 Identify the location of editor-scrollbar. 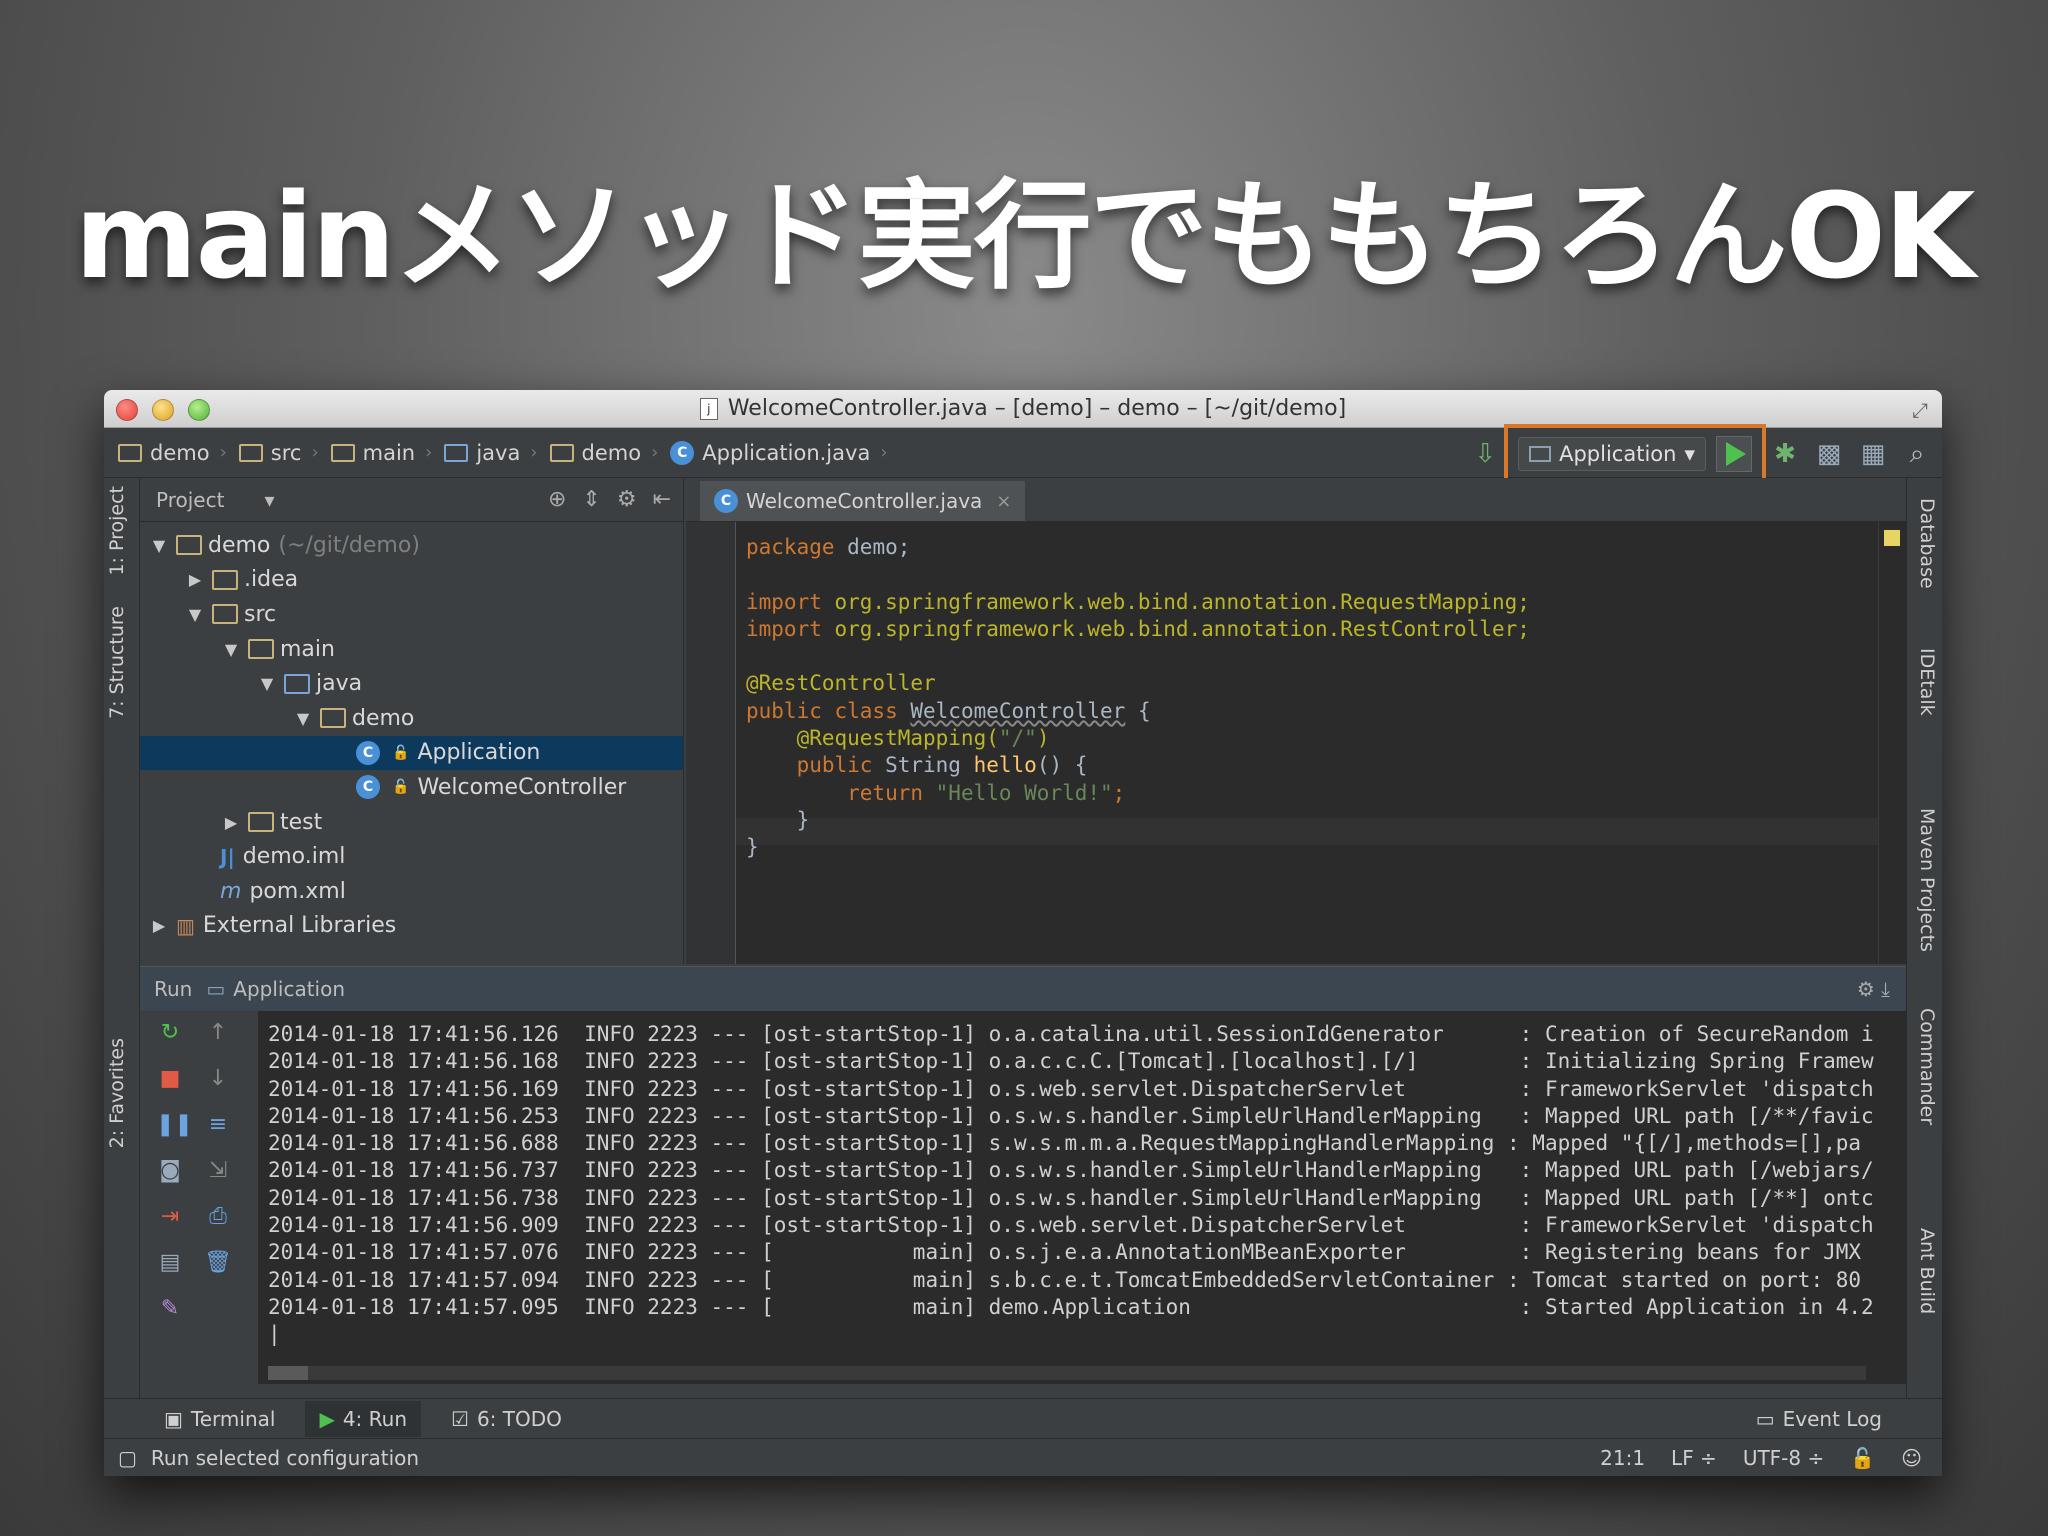
(1892, 743).